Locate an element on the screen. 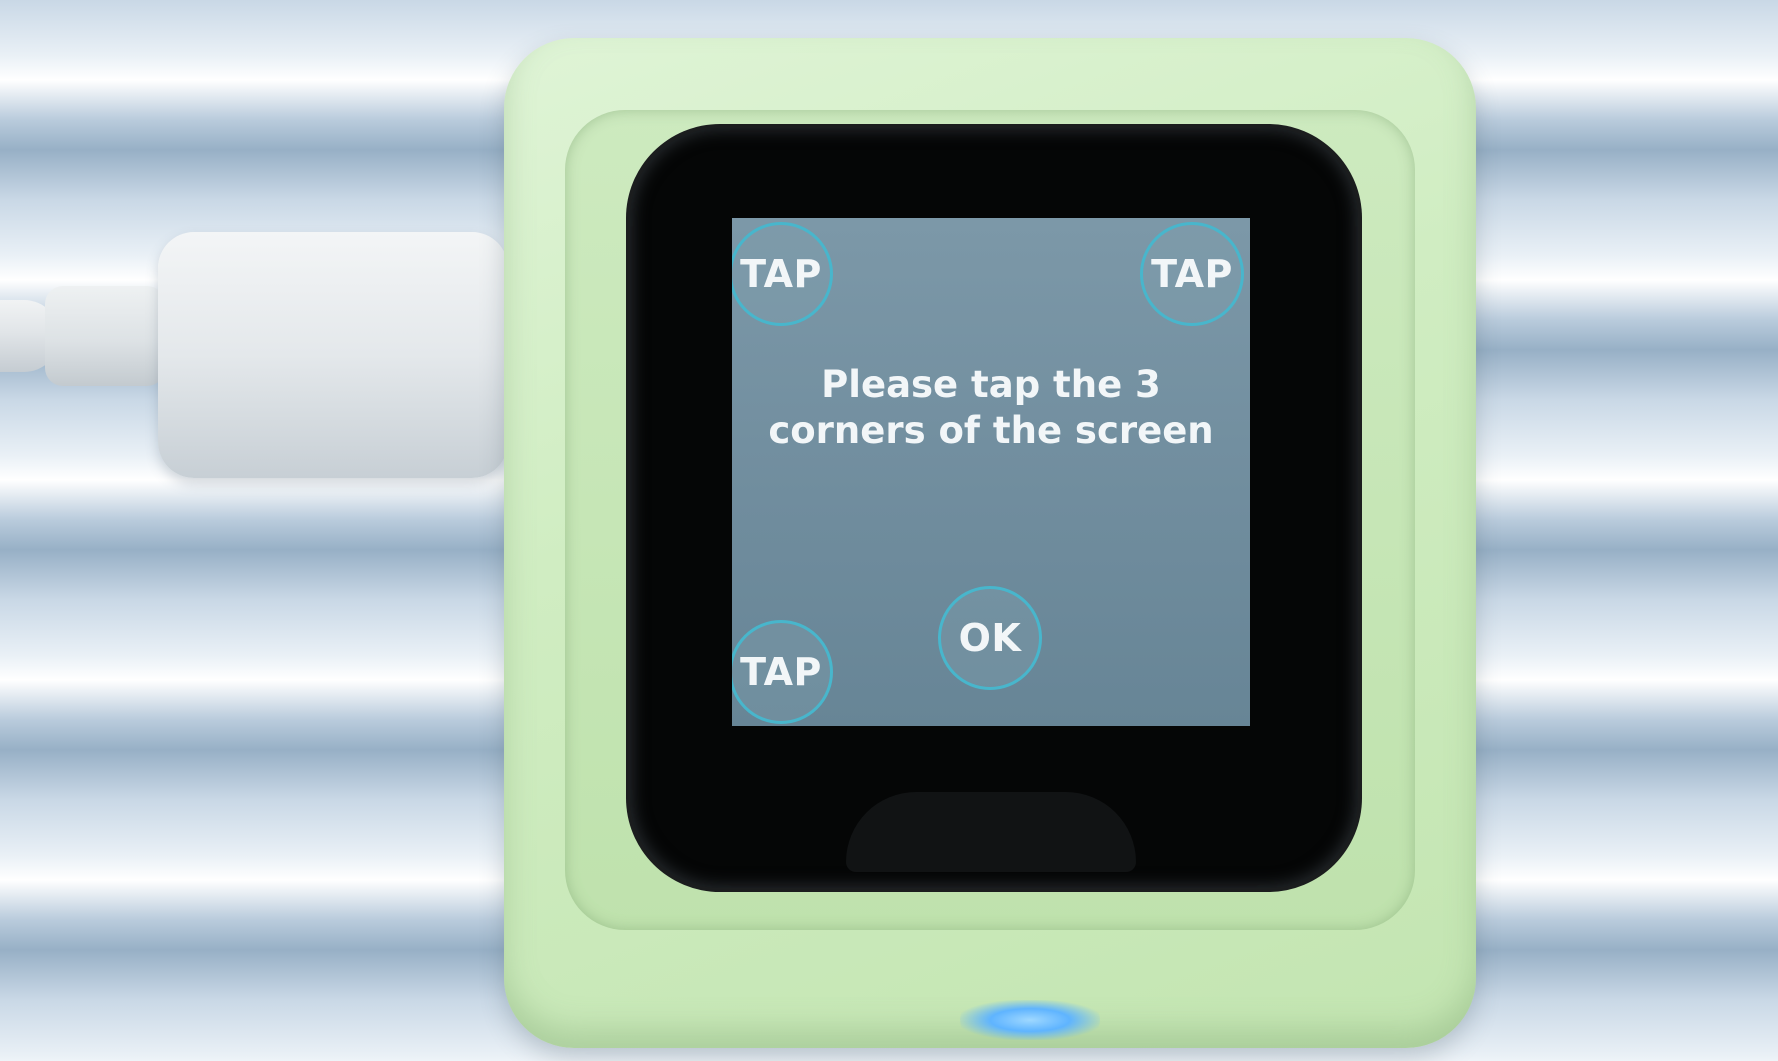 The image size is (1778, 1061). status-led is located at coordinates (1030, 1020).